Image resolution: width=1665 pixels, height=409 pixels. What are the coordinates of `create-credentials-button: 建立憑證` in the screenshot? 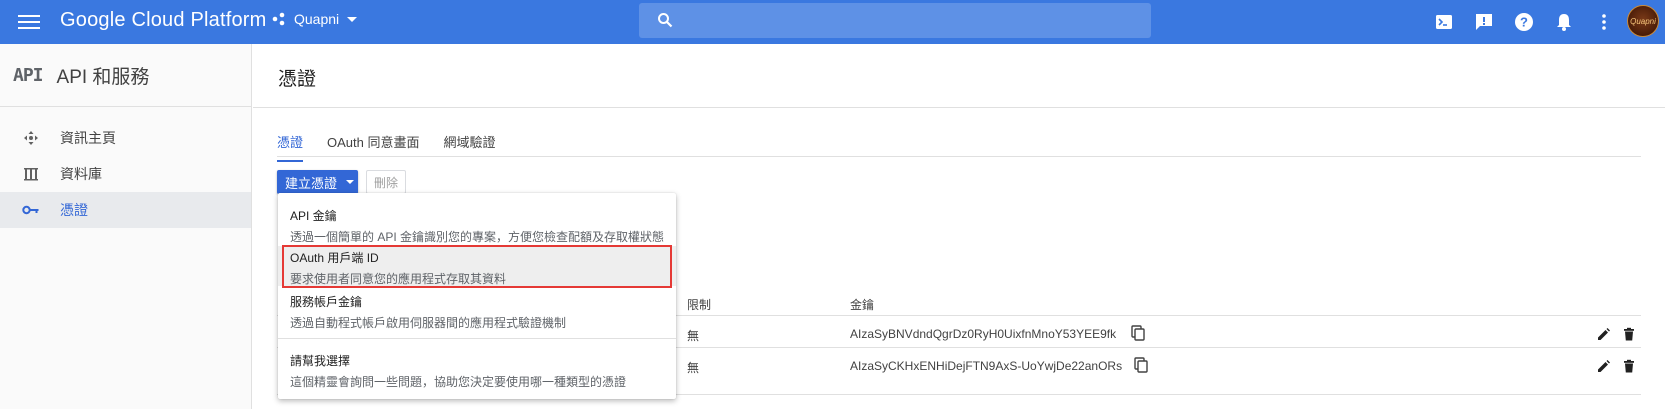 It's located at (317, 182).